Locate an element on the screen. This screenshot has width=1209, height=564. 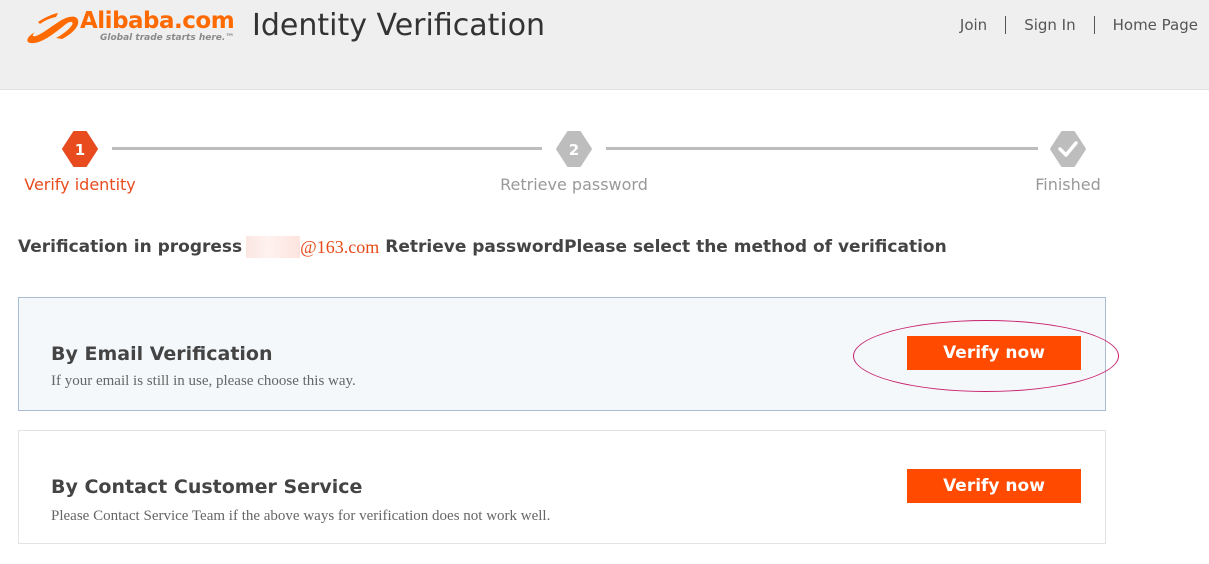
alibaba-logo: Alibaba.com Global trade starts here.™ is located at coordinates (129, 28).